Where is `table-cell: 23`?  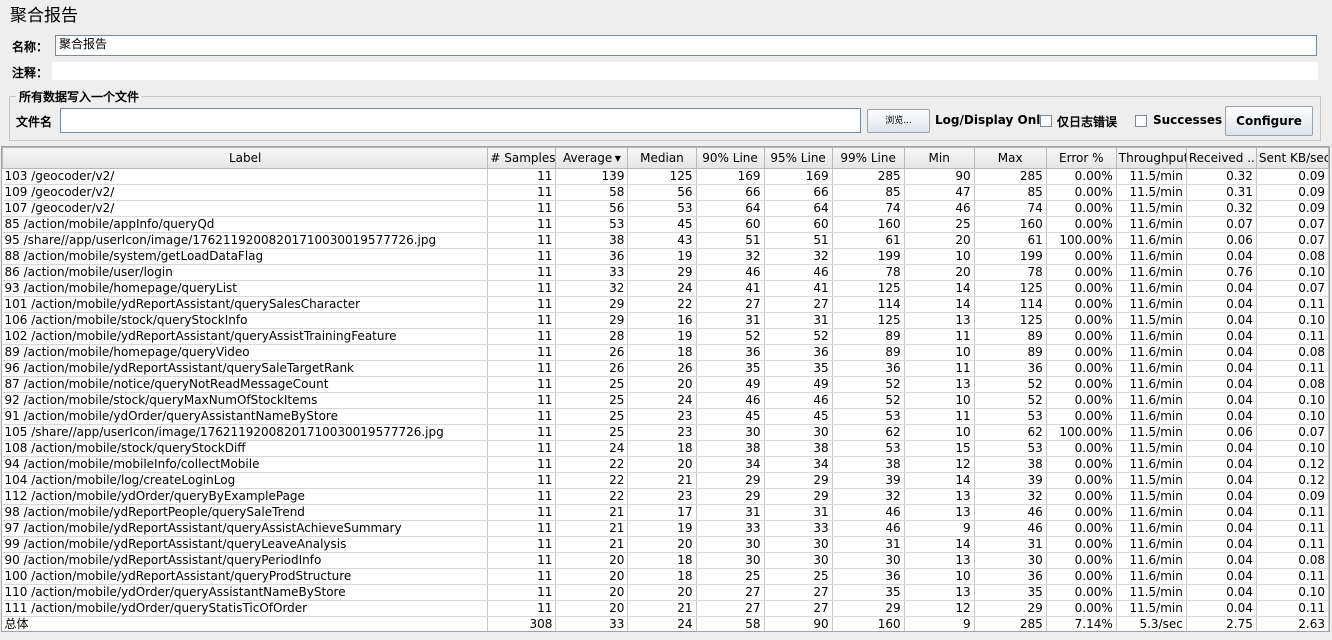 table-cell: 23 is located at coordinates (662, 496).